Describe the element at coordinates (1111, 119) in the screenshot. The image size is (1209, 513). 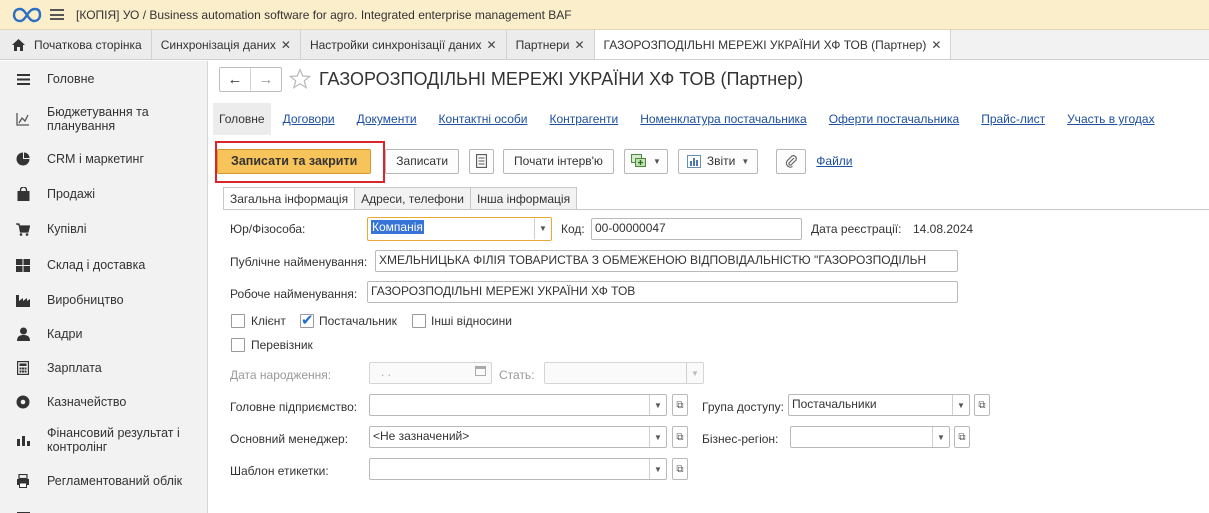
I see `section-deals: Участь в угодах` at that location.